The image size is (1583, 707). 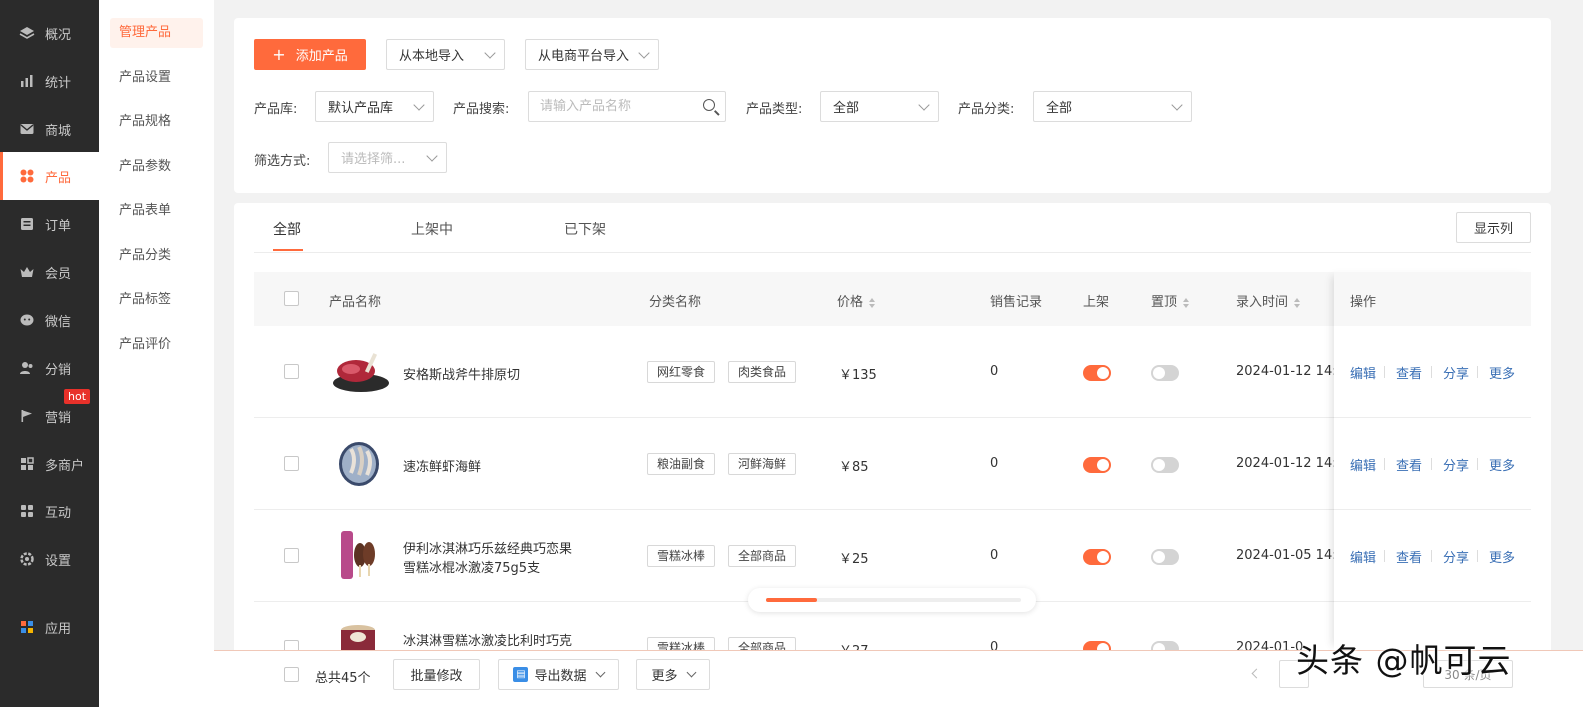 I want to click on subnav-item-reviews: 产品评价, so click(x=156, y=345).